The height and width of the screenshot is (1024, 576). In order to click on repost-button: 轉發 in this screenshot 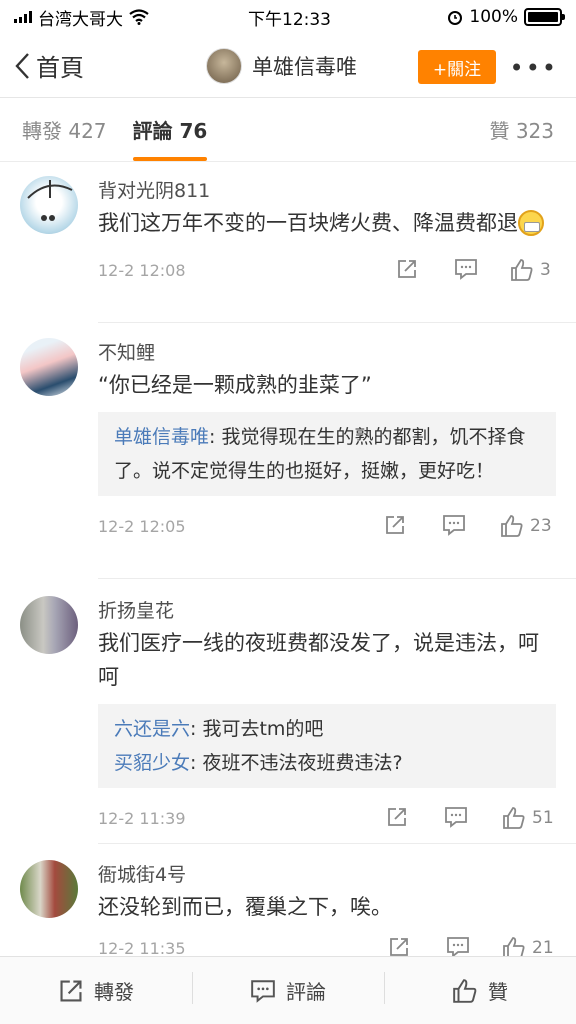, I will do `click(96, 990)`.